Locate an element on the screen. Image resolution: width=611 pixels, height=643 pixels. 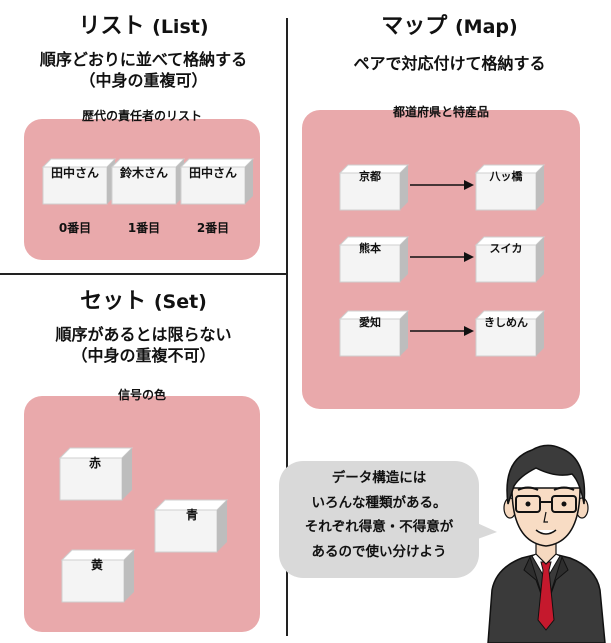
list-item-index: 2番目 is located at coordinates (213, 228).